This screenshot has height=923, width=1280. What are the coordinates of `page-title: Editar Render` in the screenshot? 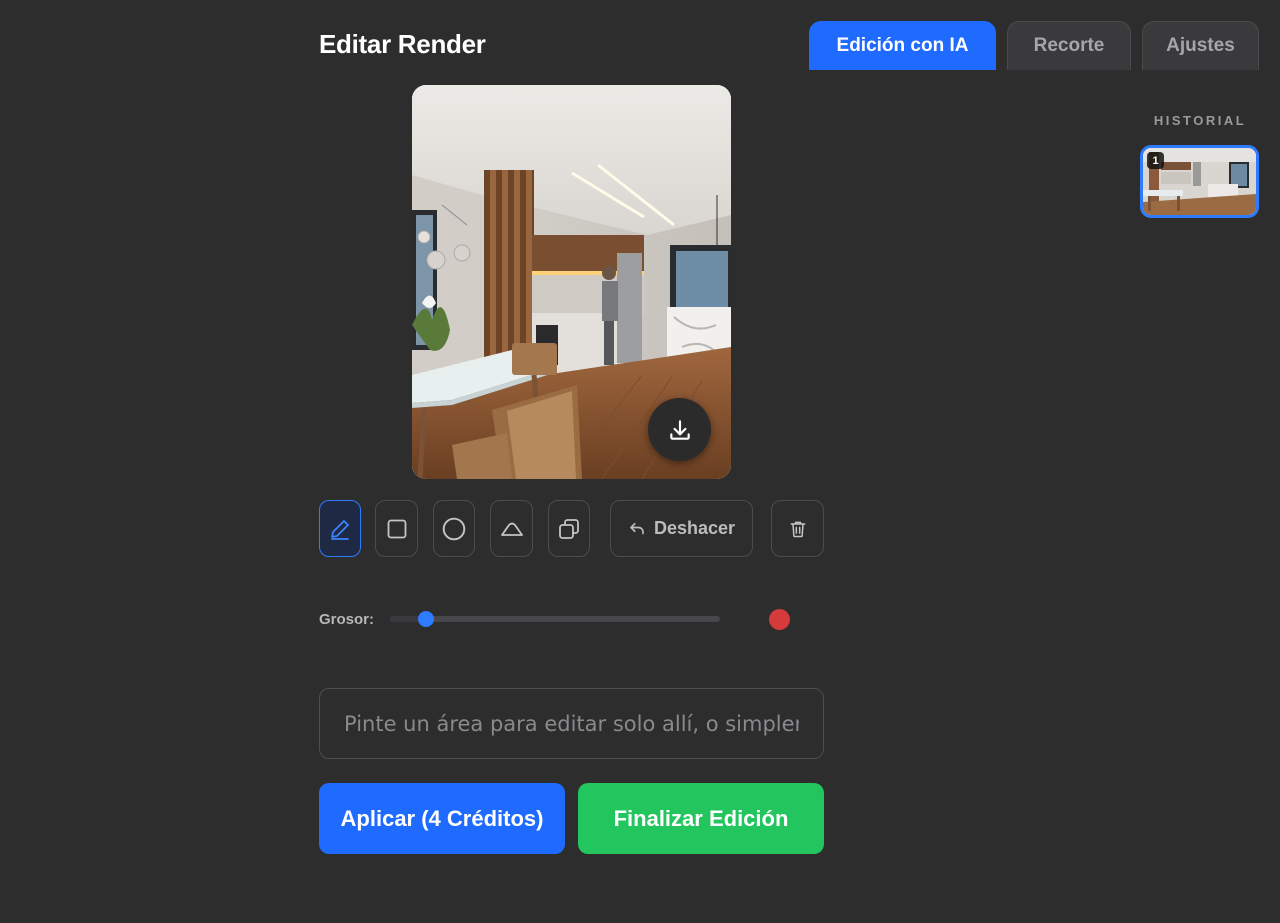 It's located at (402, 44).